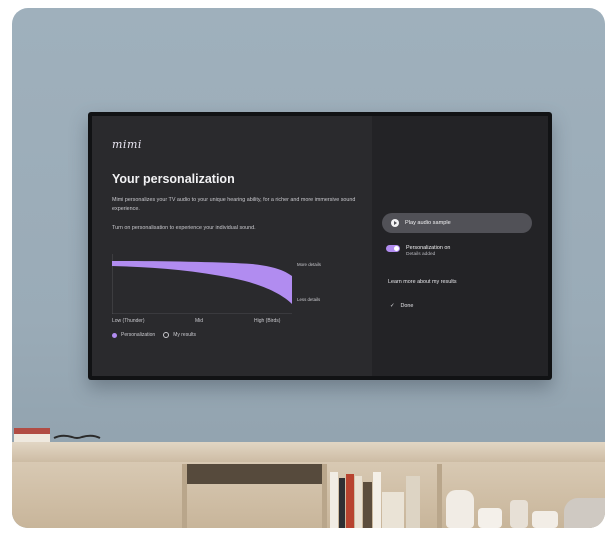  Describe the element at coordinates (392, 306) in the screenshot. I see `check-icon: ✓` at that location.